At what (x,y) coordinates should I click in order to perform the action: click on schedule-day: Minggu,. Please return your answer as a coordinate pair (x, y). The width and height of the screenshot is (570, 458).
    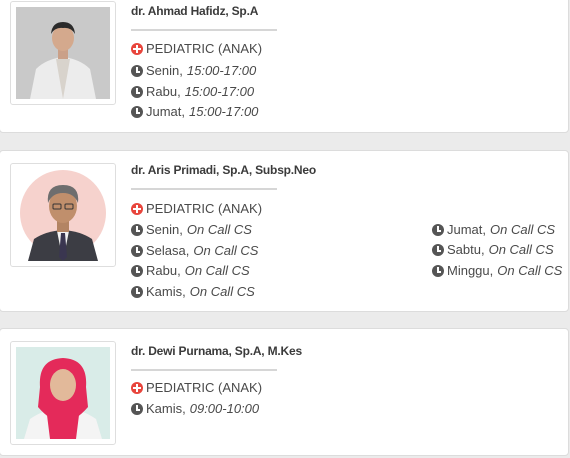
    Looking at the image, I should click on (470, 270).